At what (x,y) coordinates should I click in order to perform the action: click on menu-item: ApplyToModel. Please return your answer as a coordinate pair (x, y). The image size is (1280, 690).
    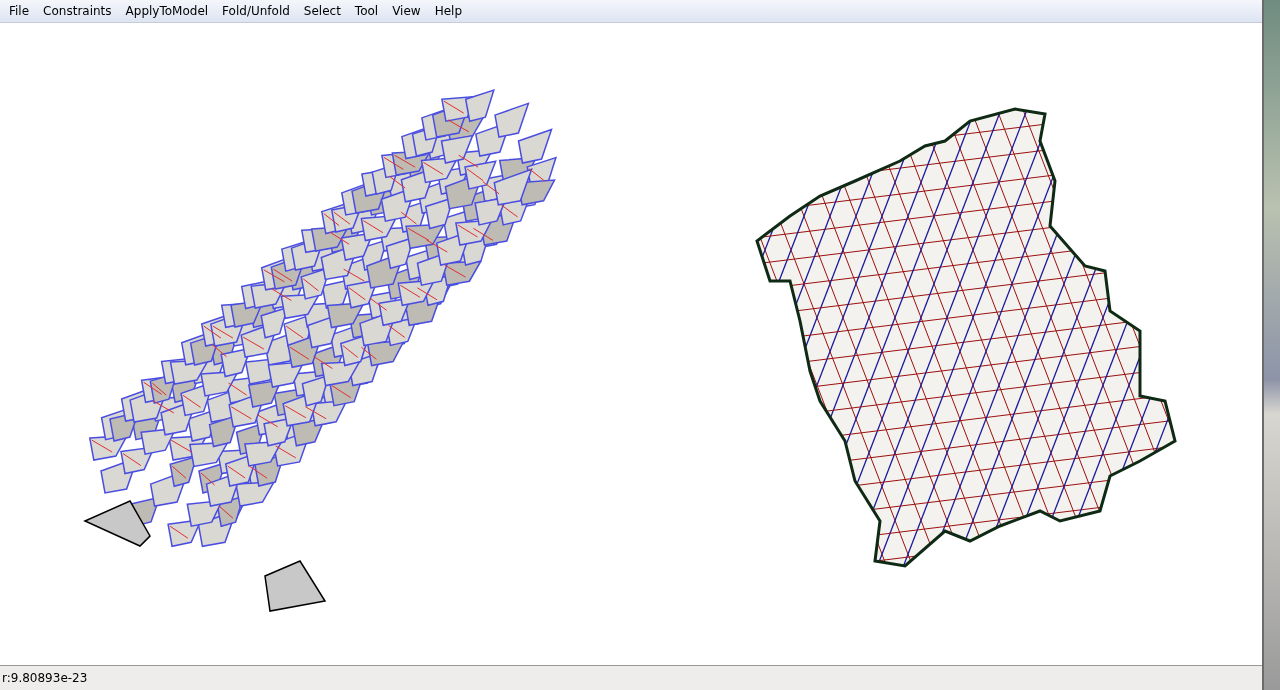
    Looking at the image, I should click on (167, 11).